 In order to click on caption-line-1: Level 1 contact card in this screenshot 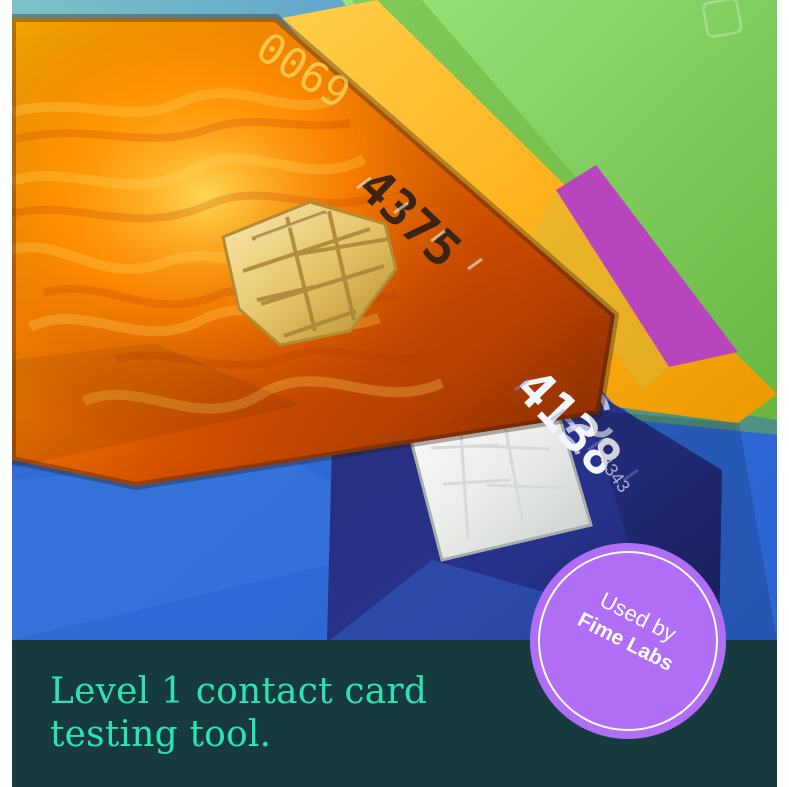, I will do `click(239, 691)`.